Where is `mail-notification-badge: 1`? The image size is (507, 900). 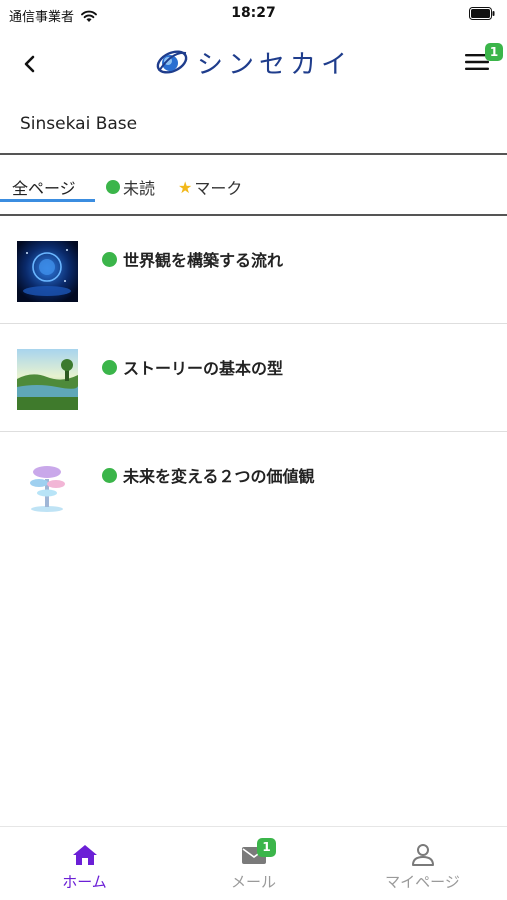 mail-notification-badge: 1 is located at coordinates (266, 847).